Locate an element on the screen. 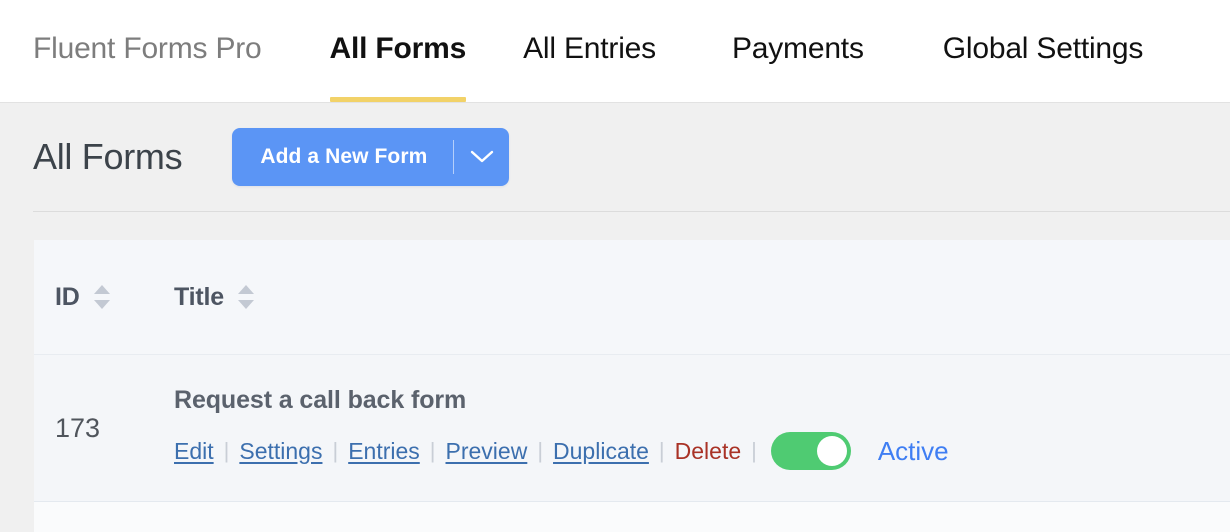 The image size is (1230, 532). tab-all-forms-label: All Forms is located at coordinates (398, 48).